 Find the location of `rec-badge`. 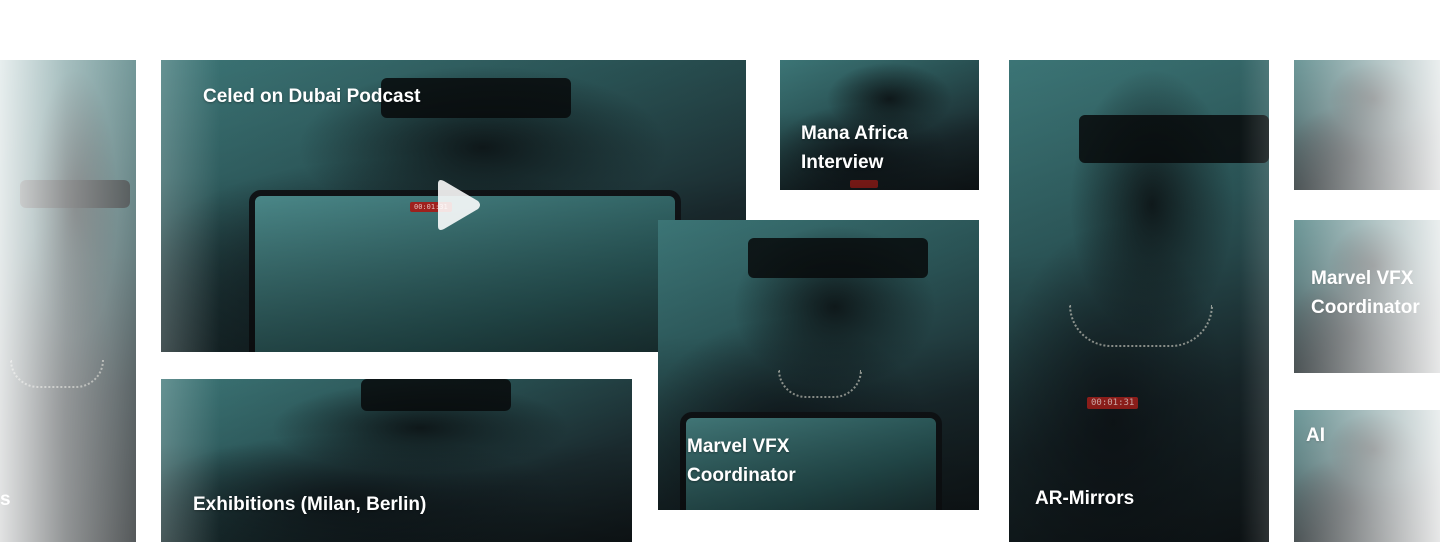

rec-badge is located at coordinates (864, 184).